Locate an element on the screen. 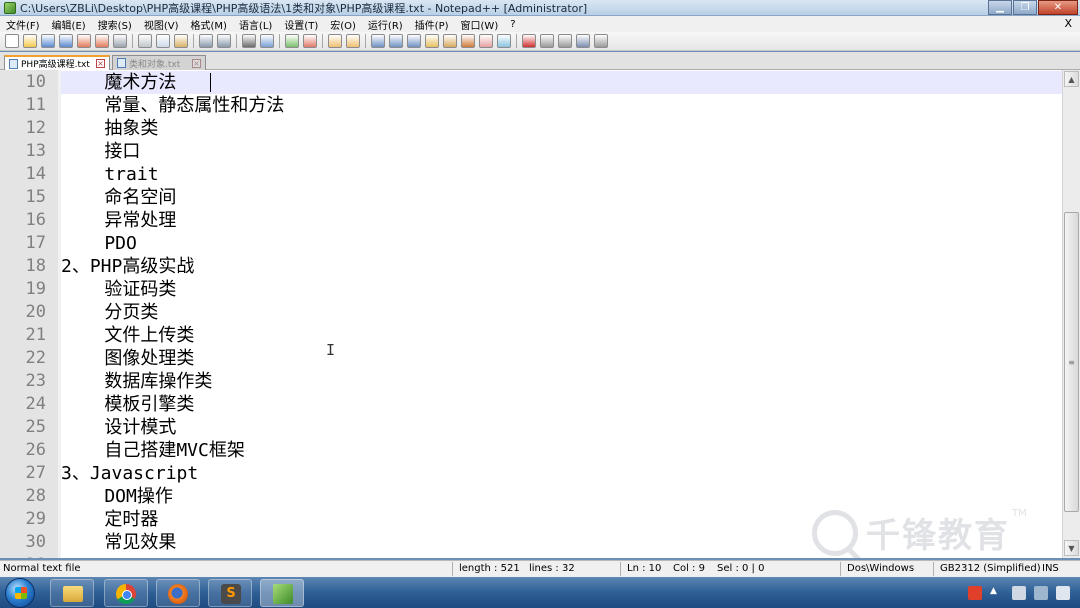 This screenshot has width=1080, height=608. word-wrap-icon is located at coordinates (378, 41).